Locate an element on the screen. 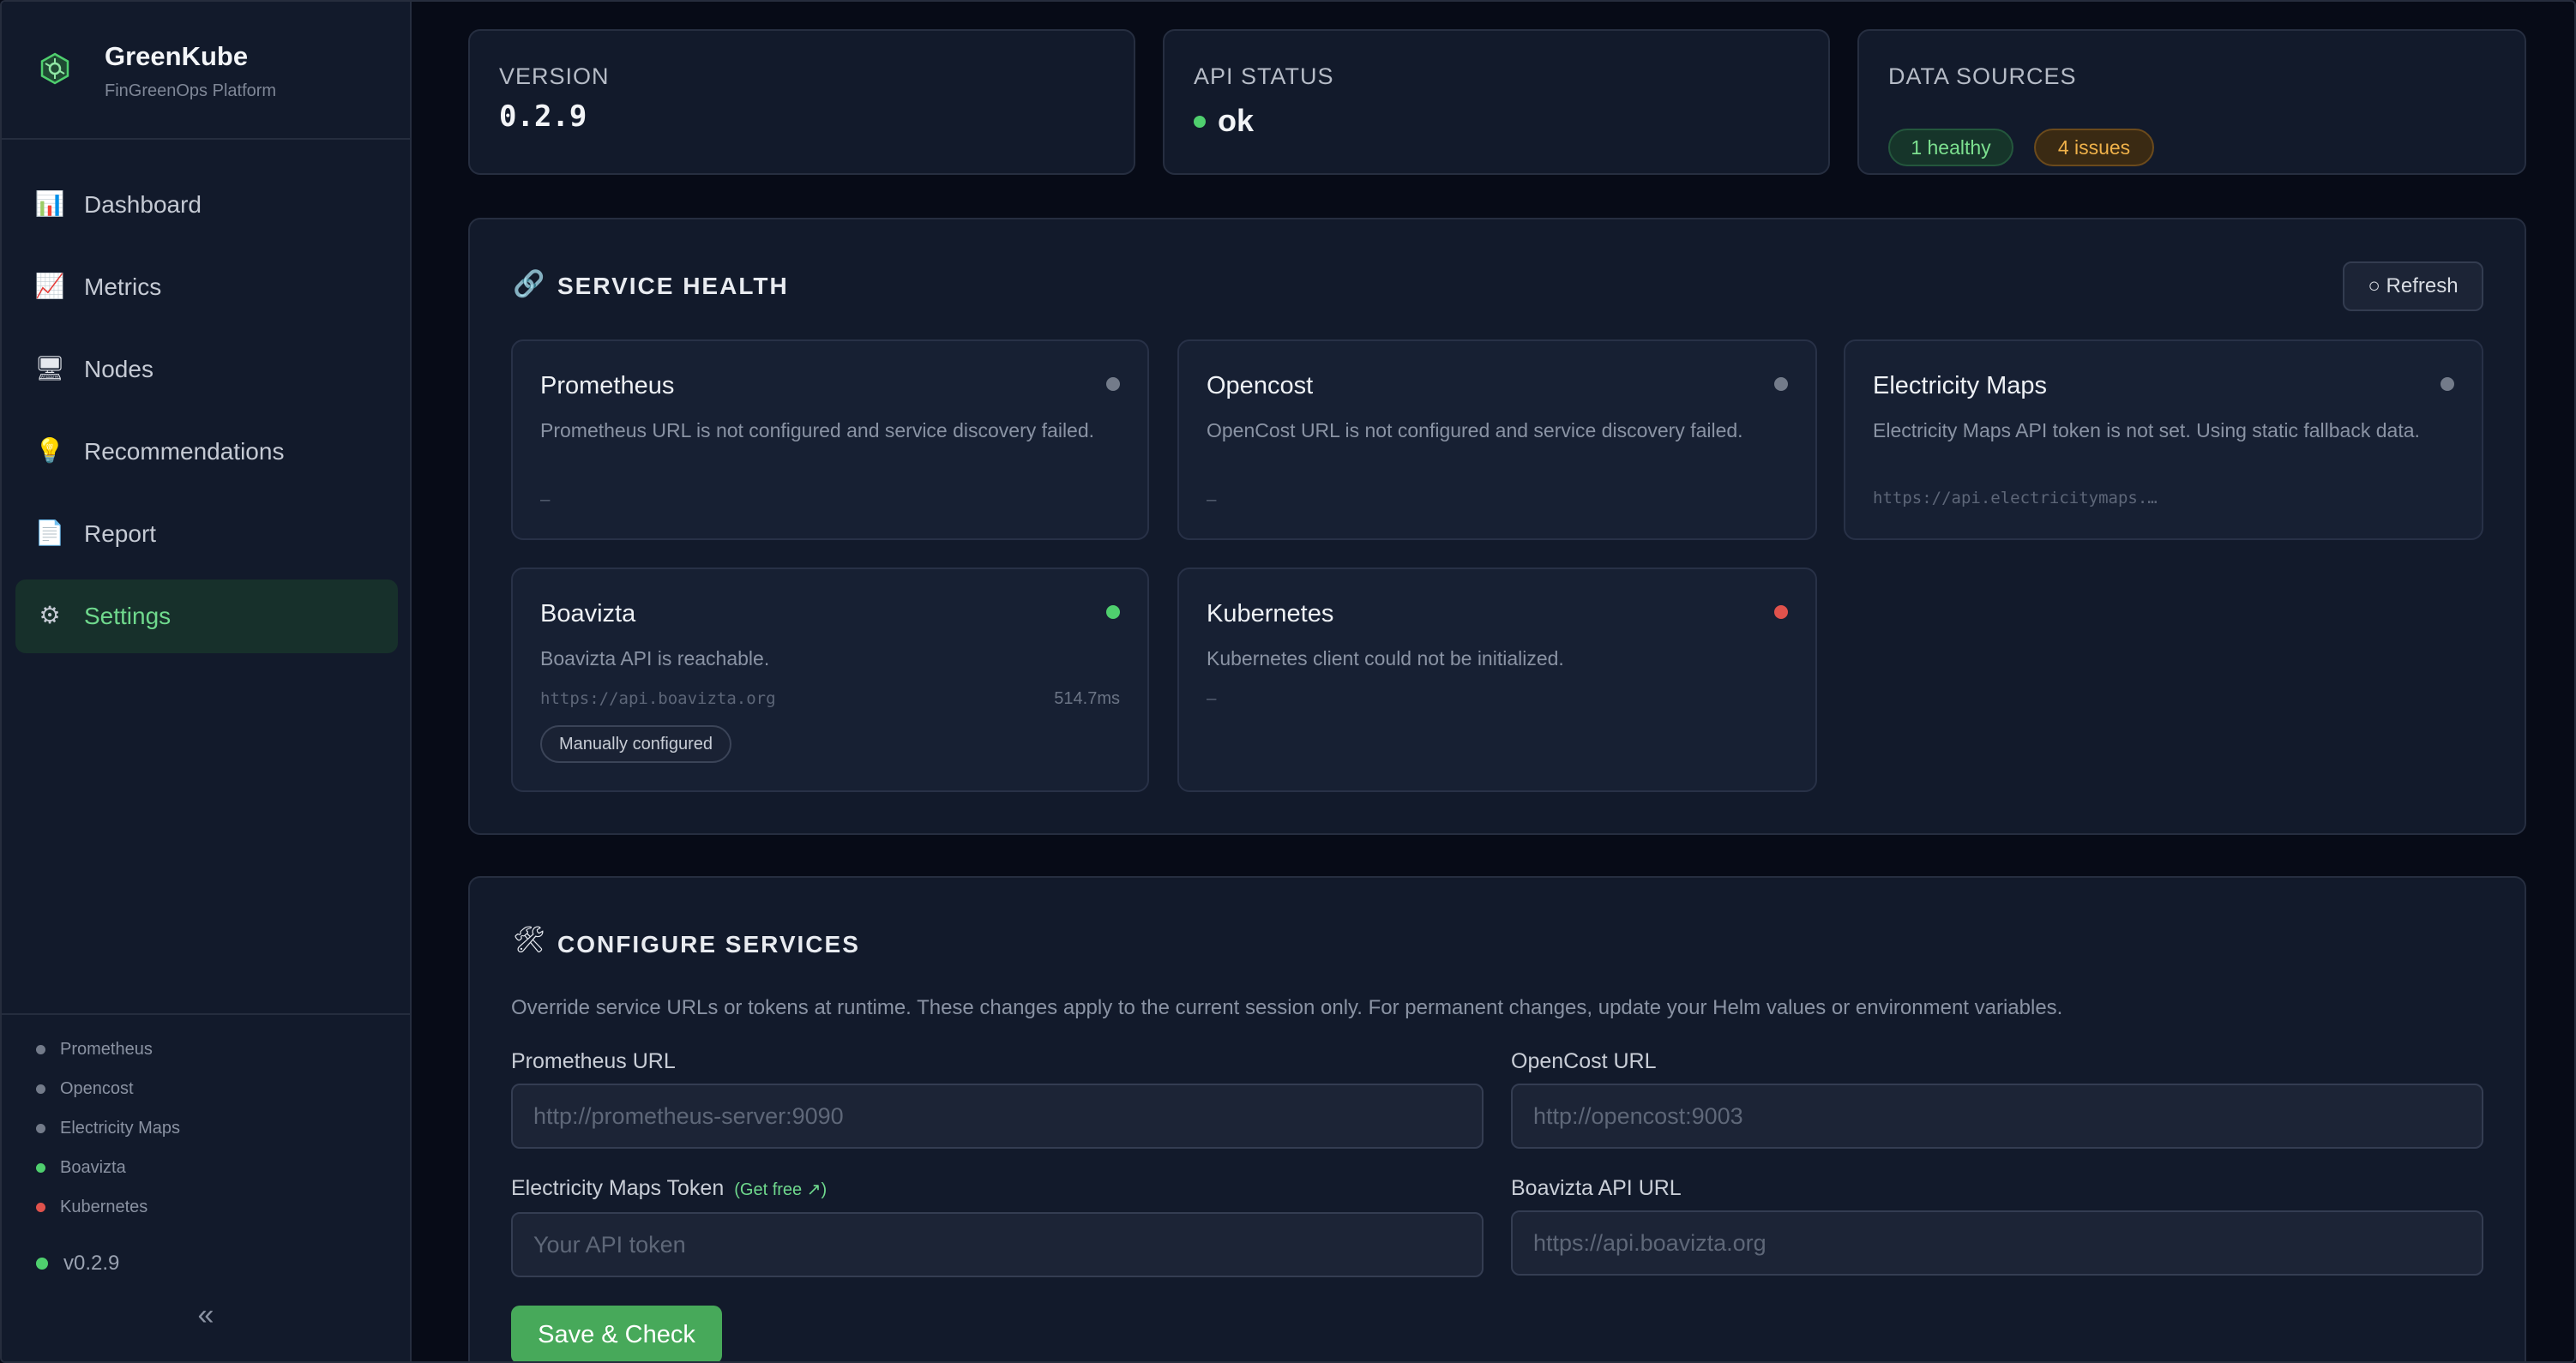 This screenshot has height=1363, width=2576. tools-icon: 🛠 is located at coordinates (529, 940).